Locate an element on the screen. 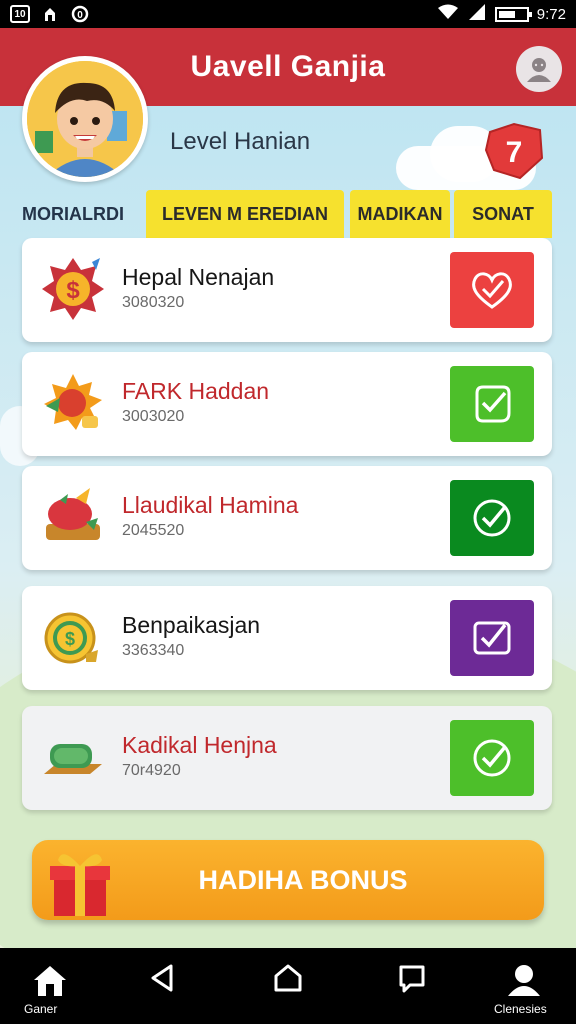 The height and width of the screenshot is (1024, 576). list-item: $ Hepal Nenajan 3080320 is located at coordinates (287, 290).